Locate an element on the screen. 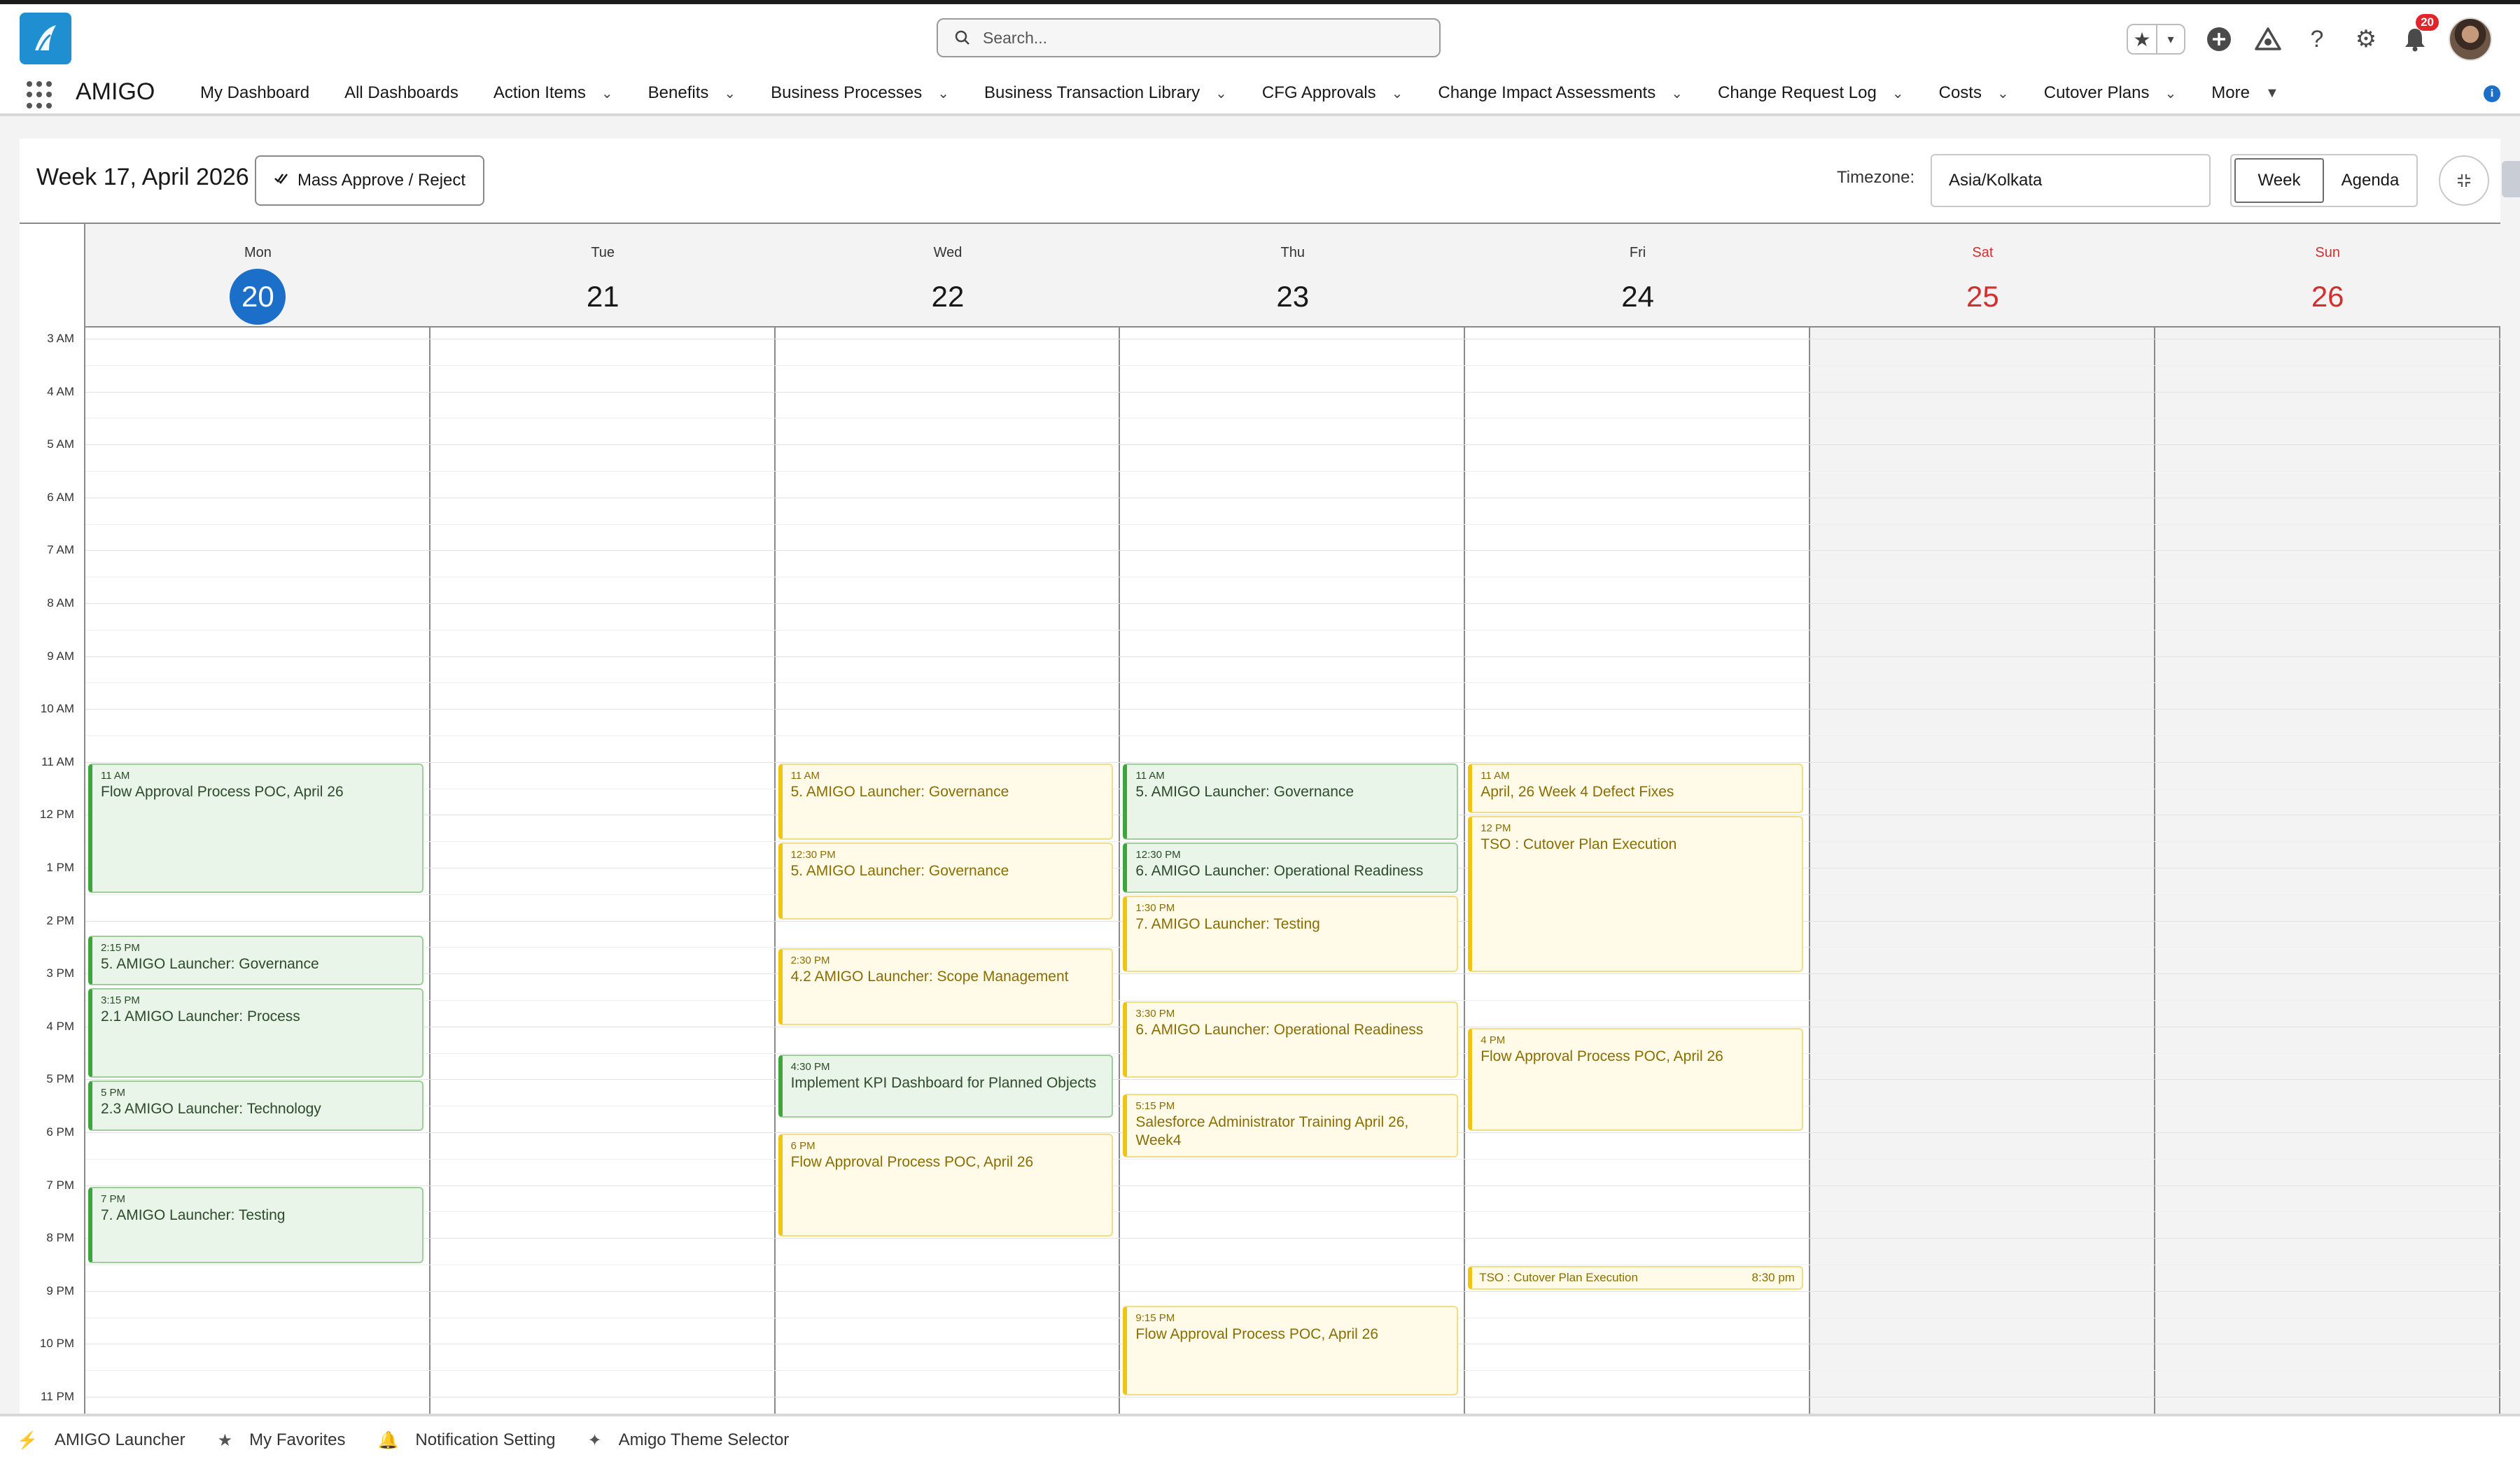 This screenshot has height=1464, width=2520. global-create-icon is located at coordinates (2219, 39).